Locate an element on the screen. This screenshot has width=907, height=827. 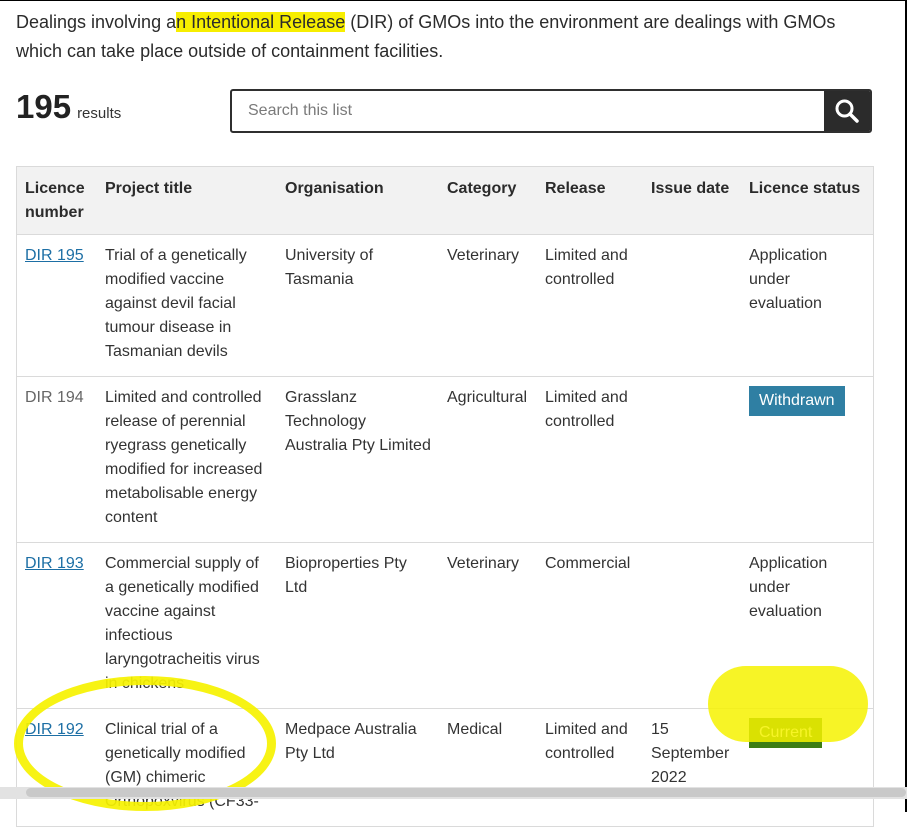
status-cell: Current is located at coordinates (807, 767).